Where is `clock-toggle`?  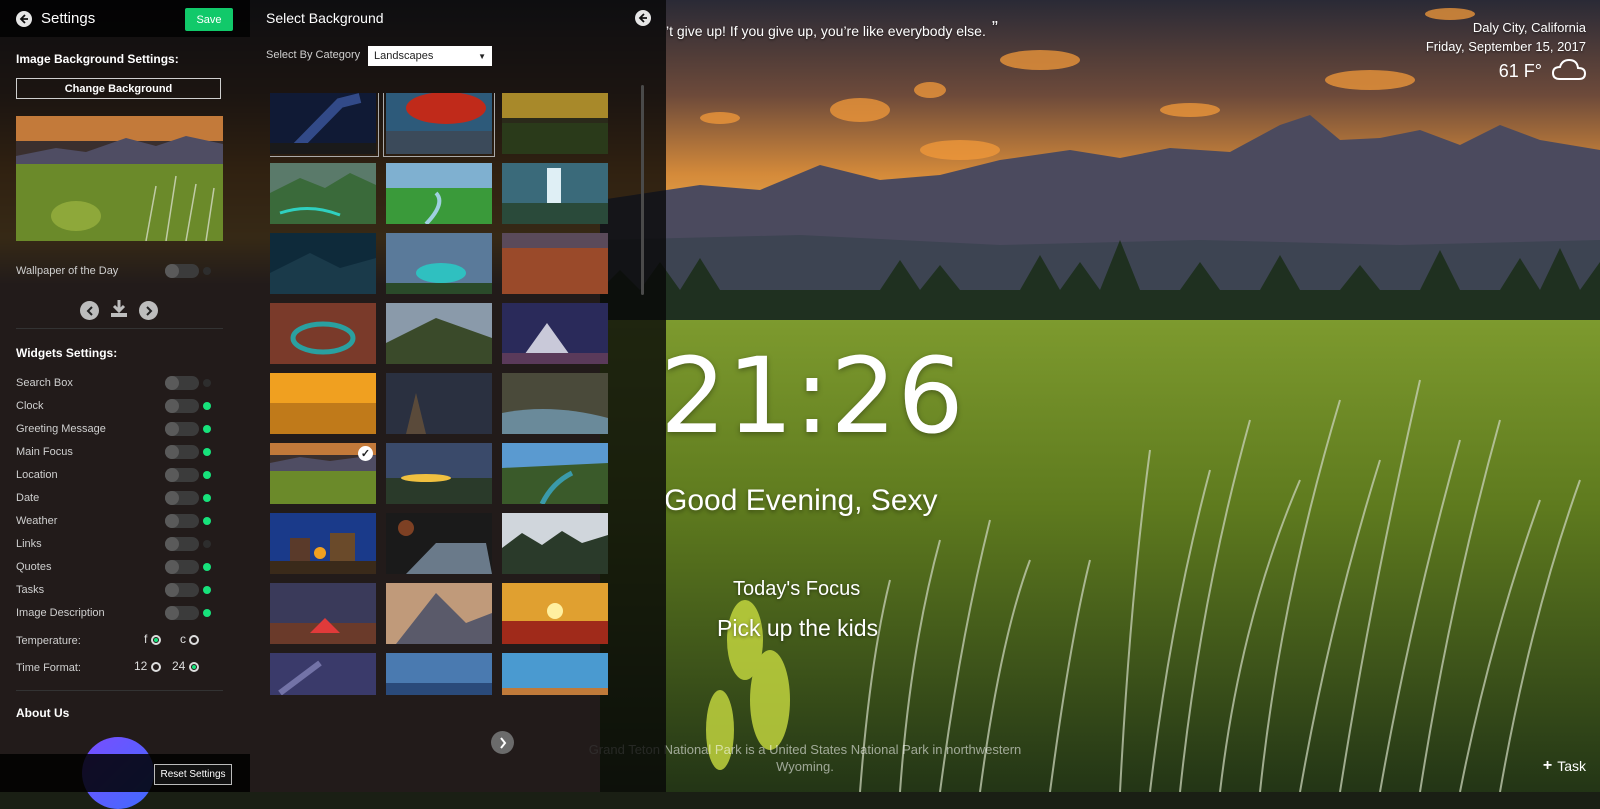 clock-toggle is located at coordinates (182, 406).